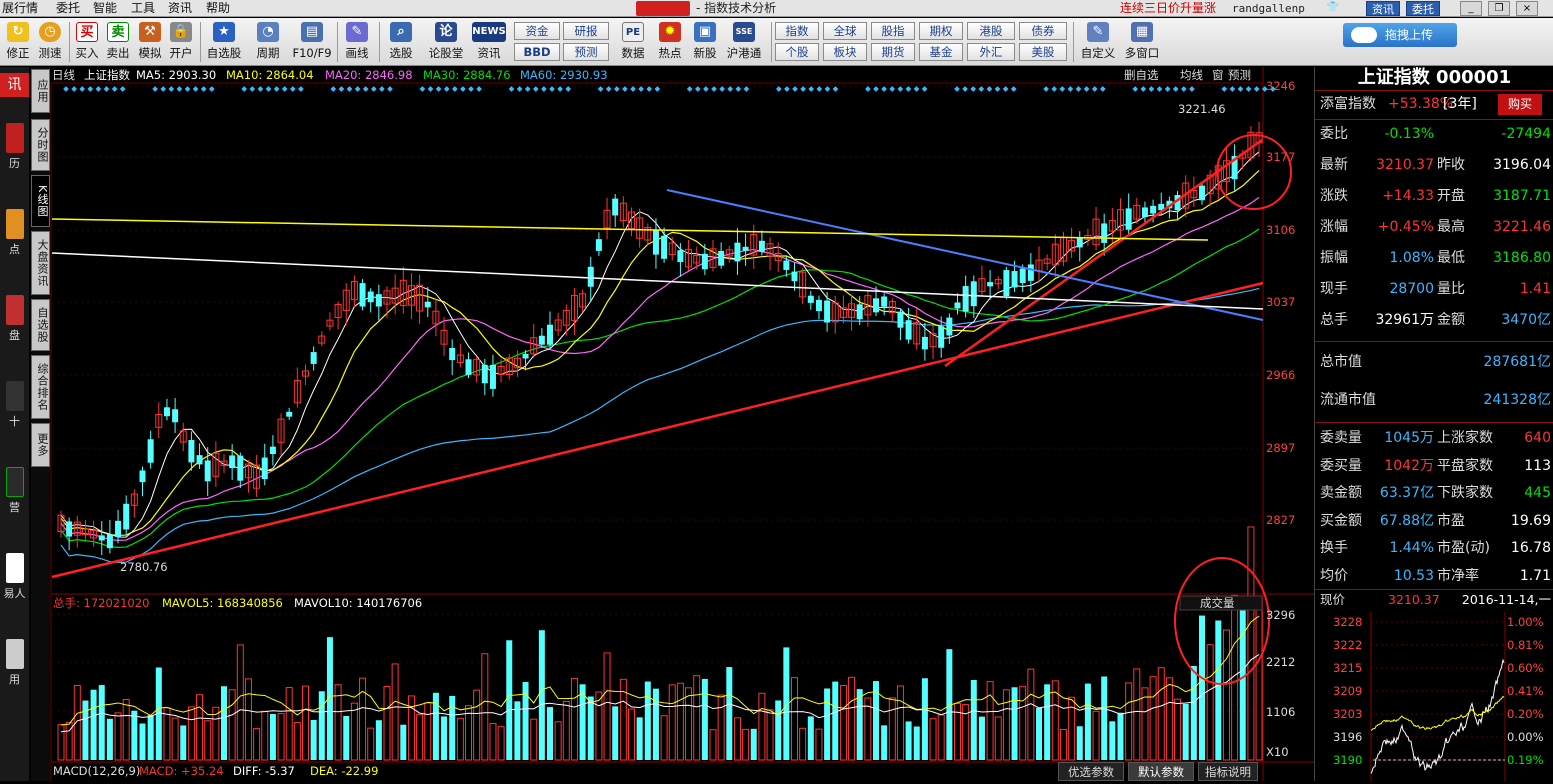 This screenshot has height=784, width=1553. What do you see at coordinates (1520, 104) in the screenshot?
I see `buy-fund-button: 购买` at bounding box center [1520, 104].